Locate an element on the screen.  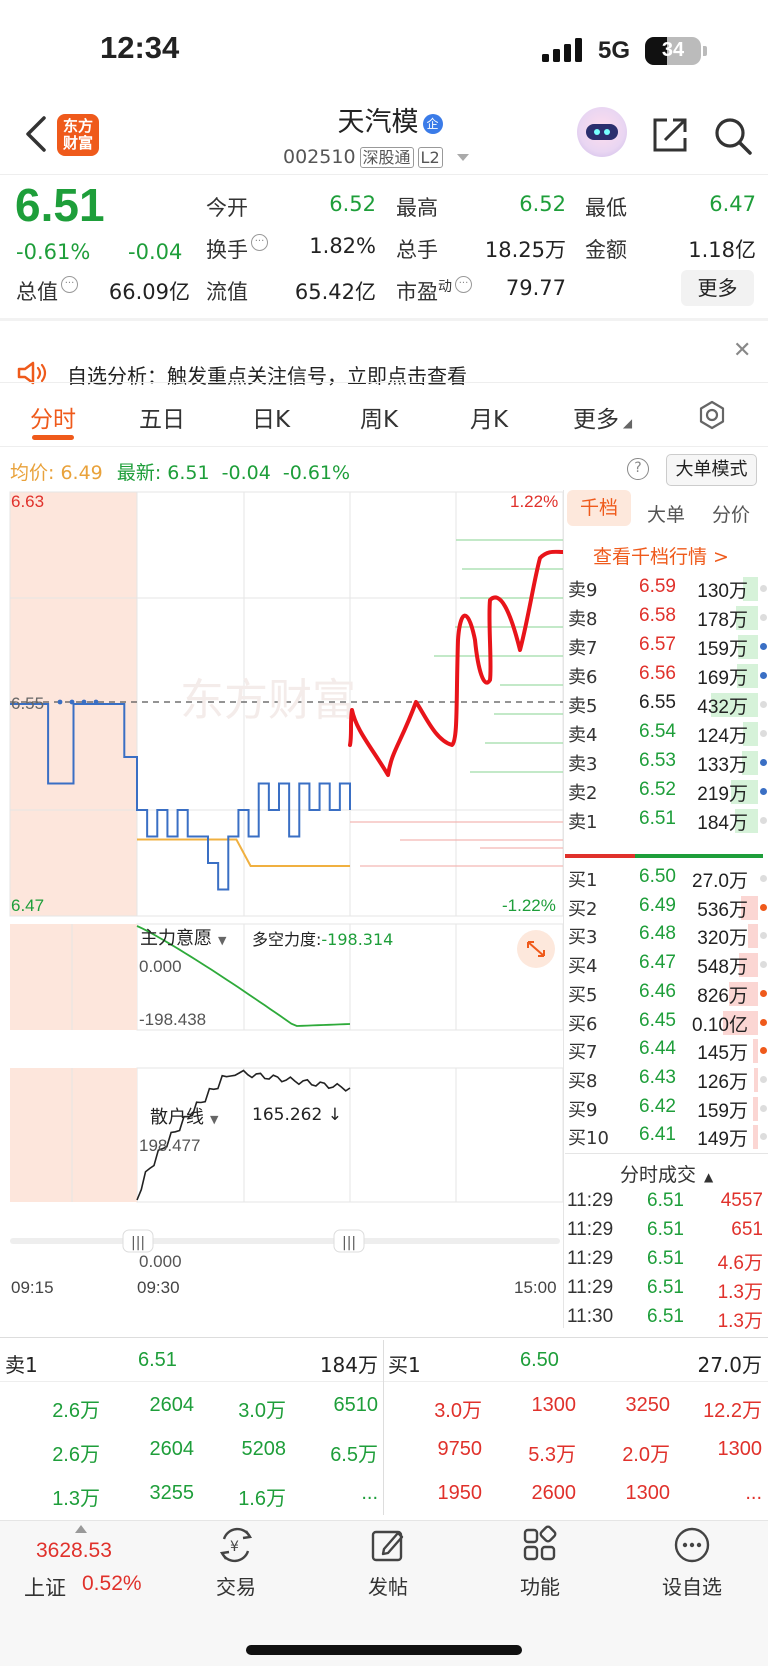
close-icon: ✕ is located at coordinates (742, 350).